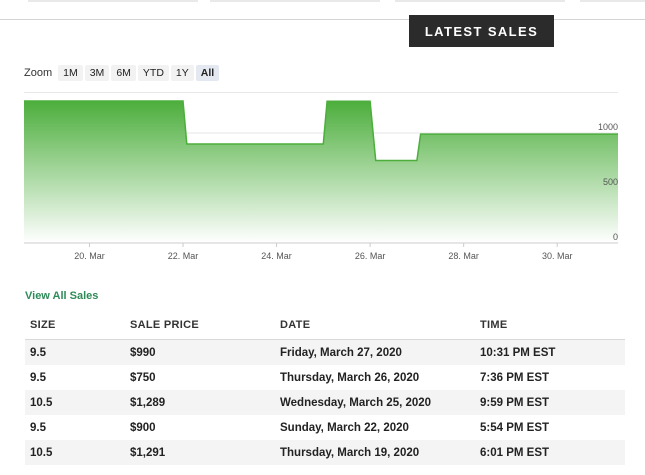 The height and width of the screenshot is (475, 645). What do you see at coordinates (148, 402) in the screenshot?
I see `cell-price: $1,289` at bounding box center [148, 402].